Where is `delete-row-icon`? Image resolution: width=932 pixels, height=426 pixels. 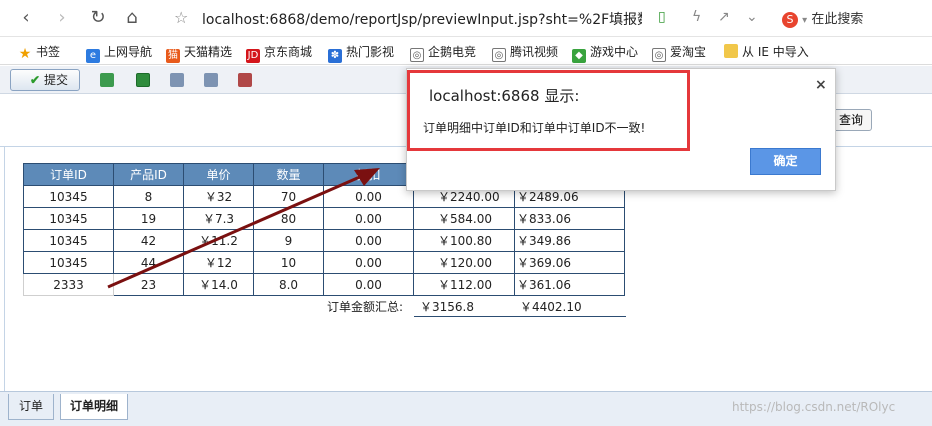
delete-row-icon is located at coordinates (245, 80).